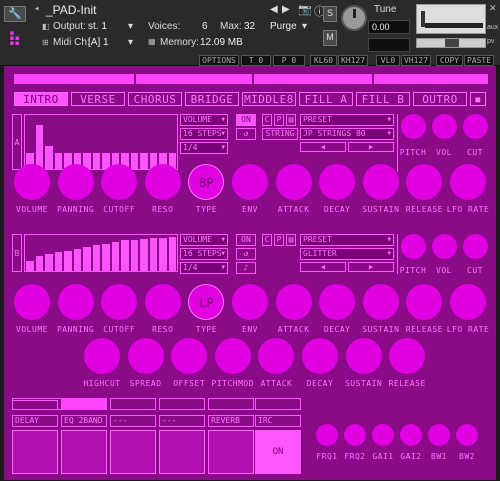  Describe the element at coordinates (468, 182) in the screenshot. I see `layer-a-lfo-rate-knob` at that location.